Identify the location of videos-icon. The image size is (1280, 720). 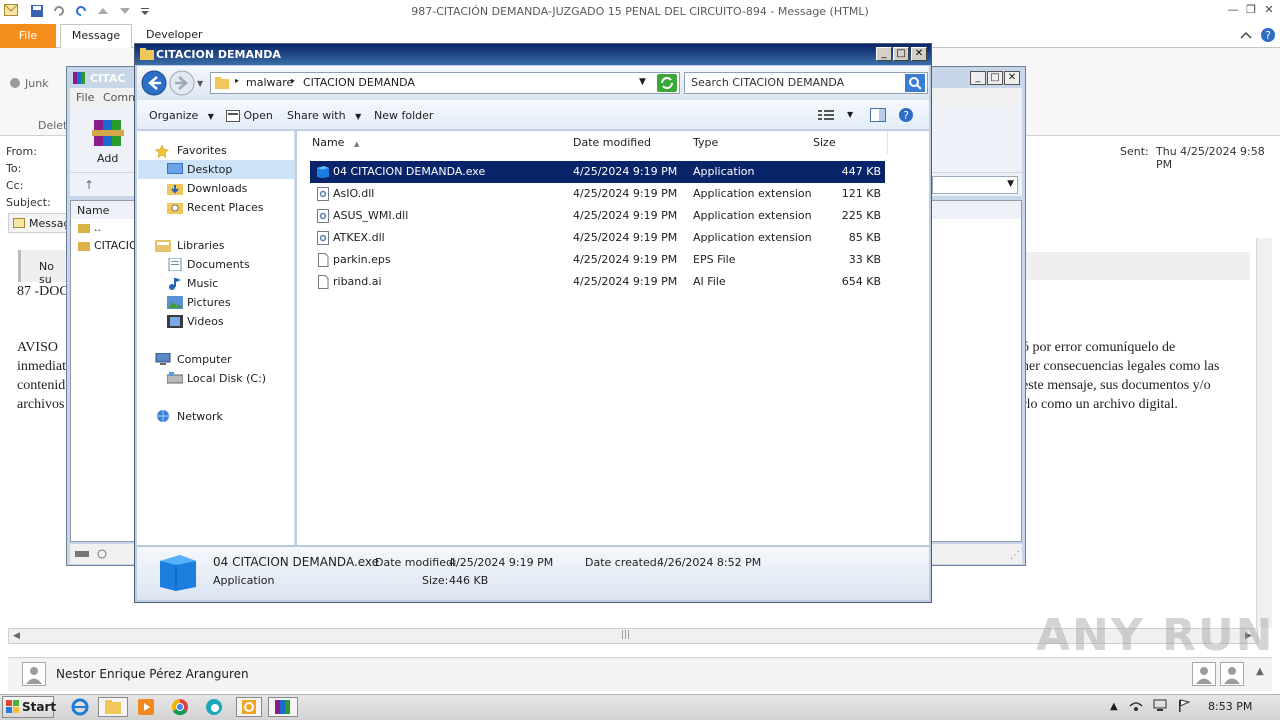
(175, 321).